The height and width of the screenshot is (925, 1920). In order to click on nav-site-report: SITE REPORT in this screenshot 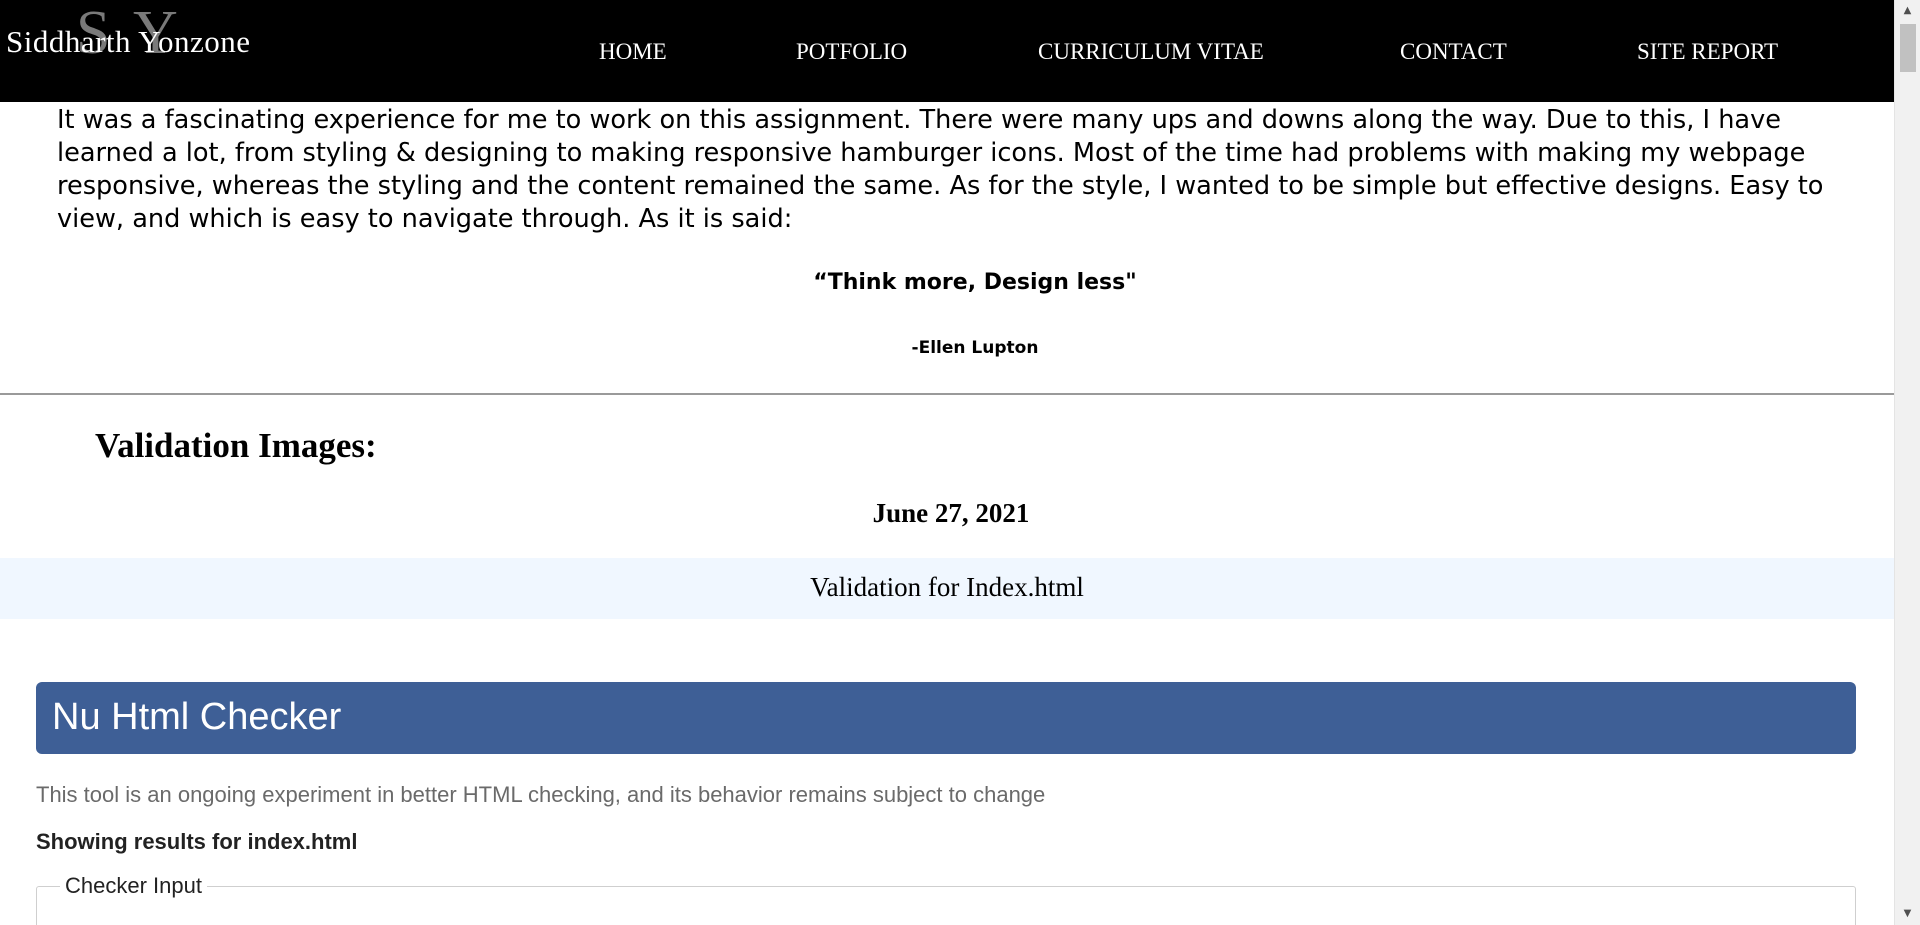, I will do `click(1707, 52)`.